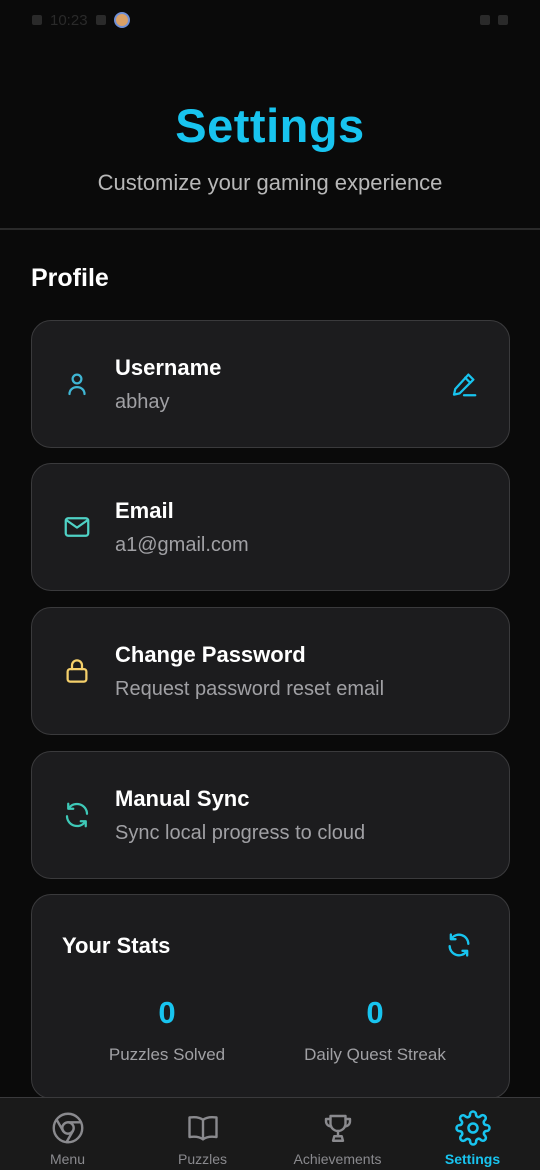  Describe the element at coordinates (77, 815) in the screenshot. I see `sync-icon` at that location.